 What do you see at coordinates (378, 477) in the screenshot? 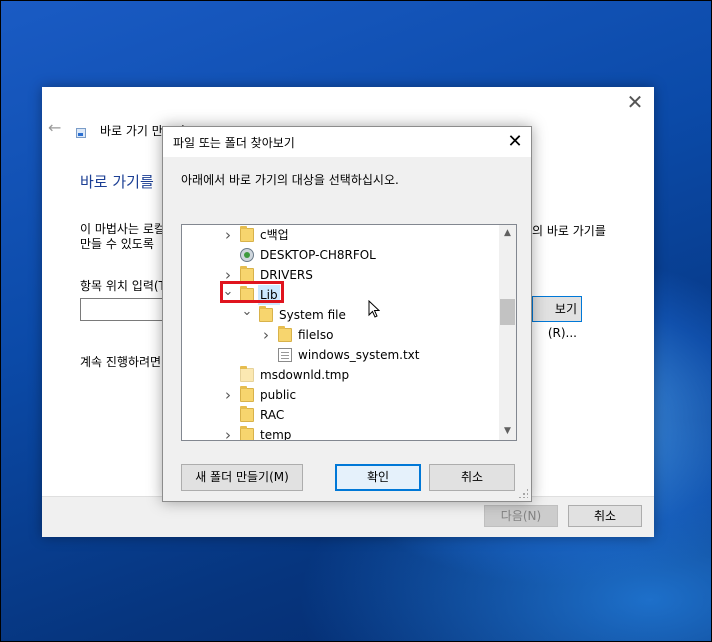
I see `ok-button: 확인` at bounding box center [378, 477].